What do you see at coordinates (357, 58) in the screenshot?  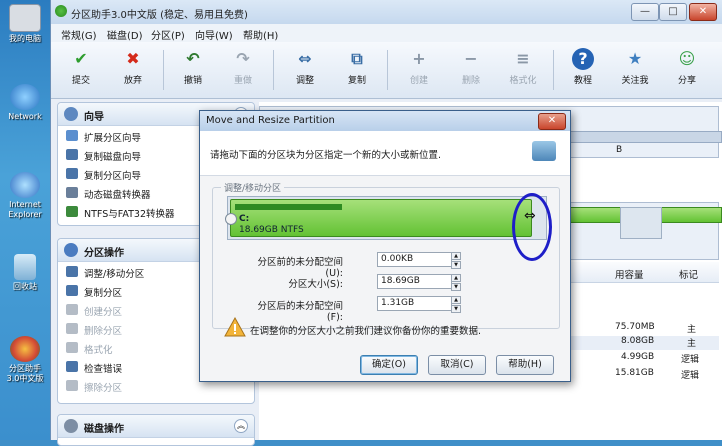 I see `copy-disk-icon: ⧉` at bounding box center [357, 58].